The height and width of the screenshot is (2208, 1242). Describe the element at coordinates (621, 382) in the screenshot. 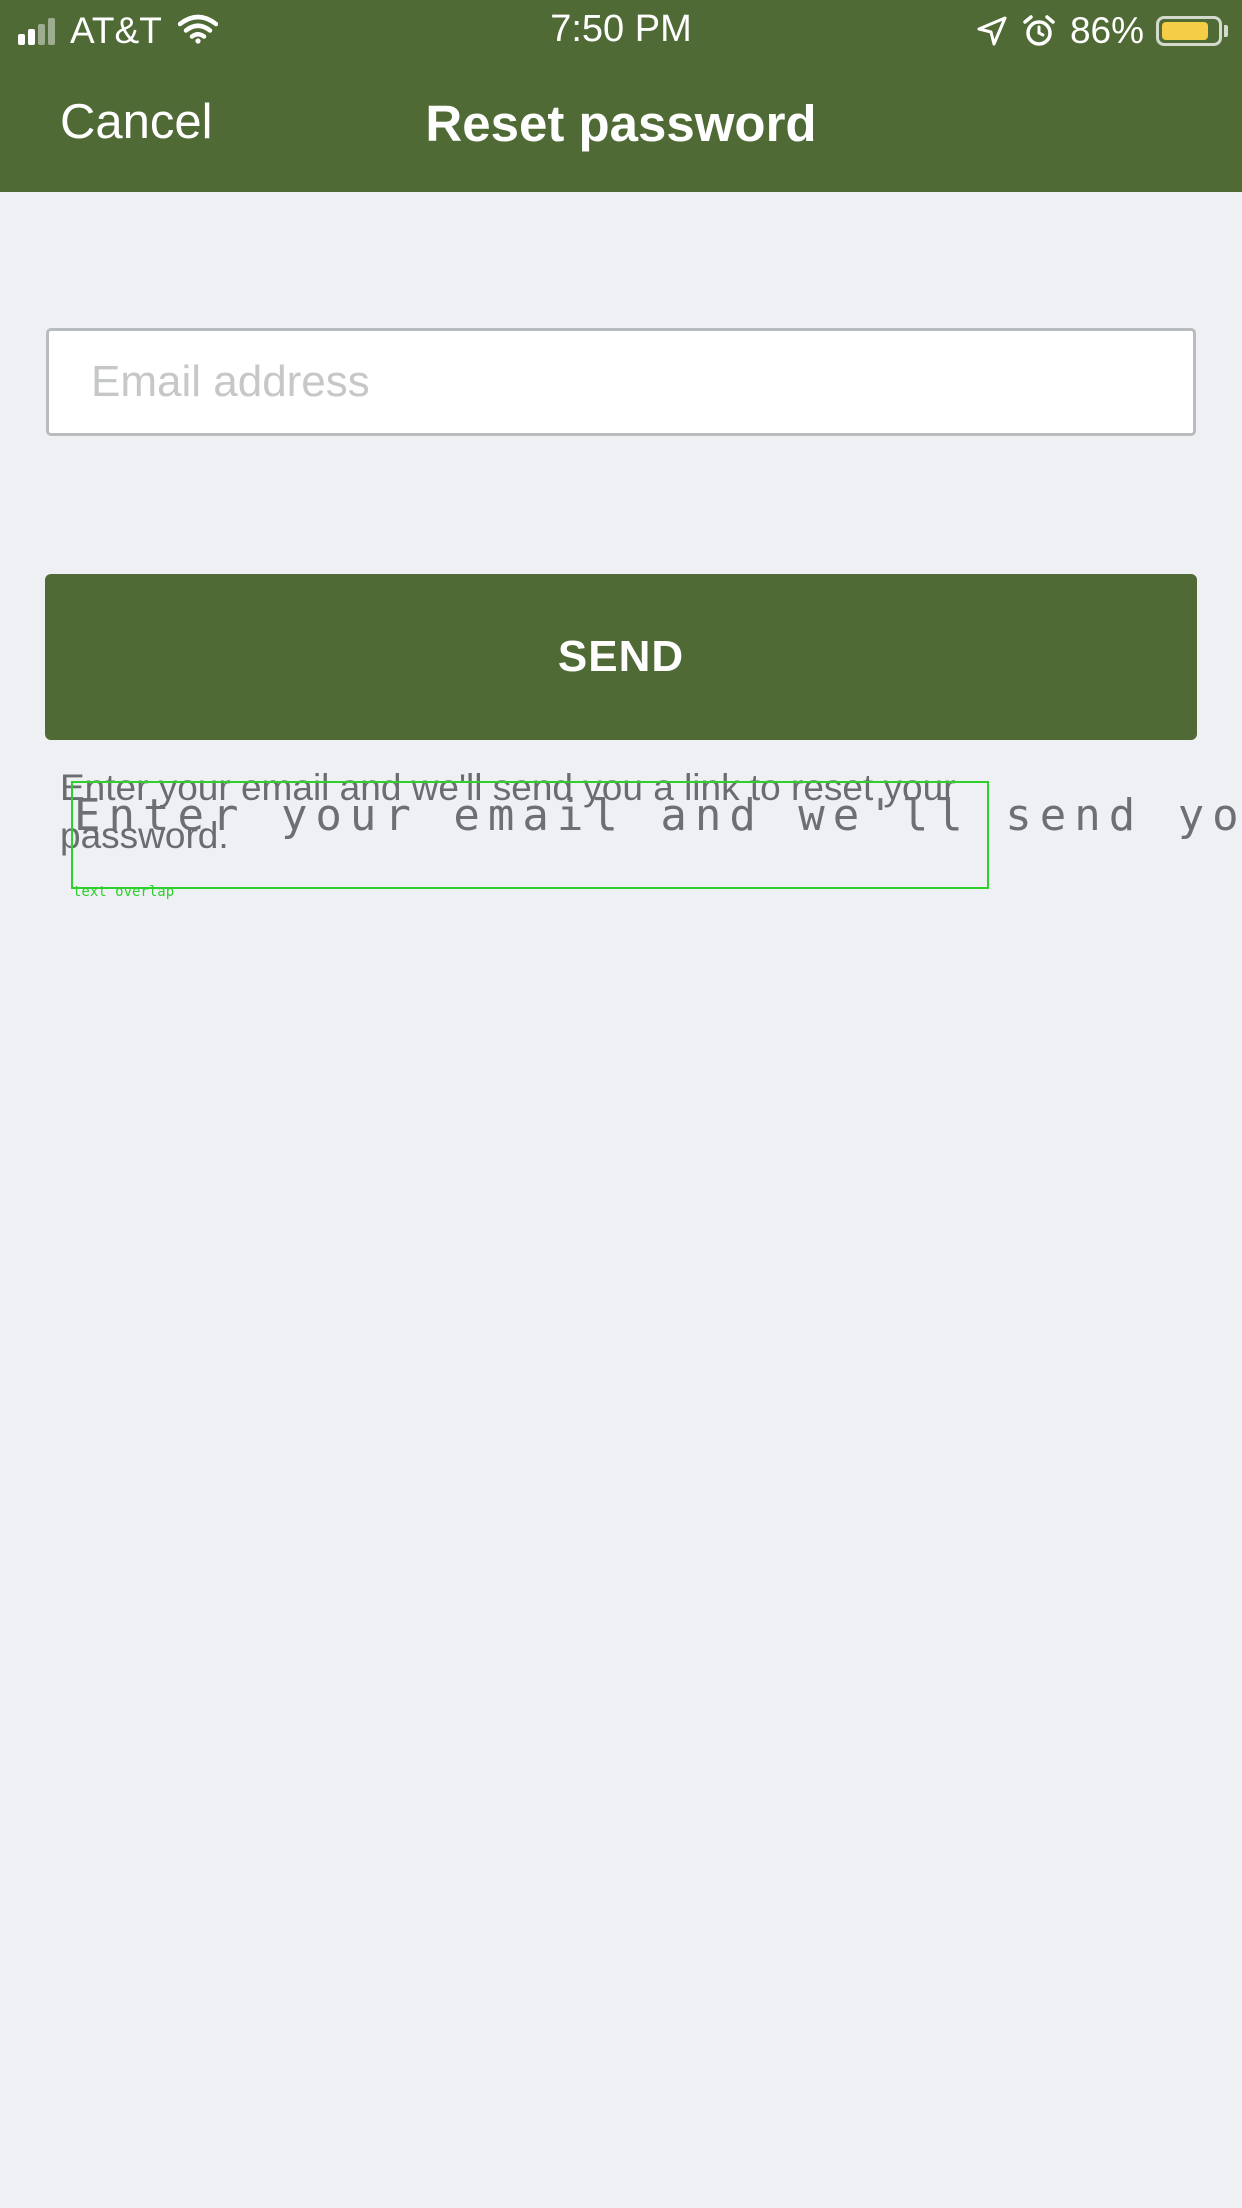

I see `email-field` at that location.